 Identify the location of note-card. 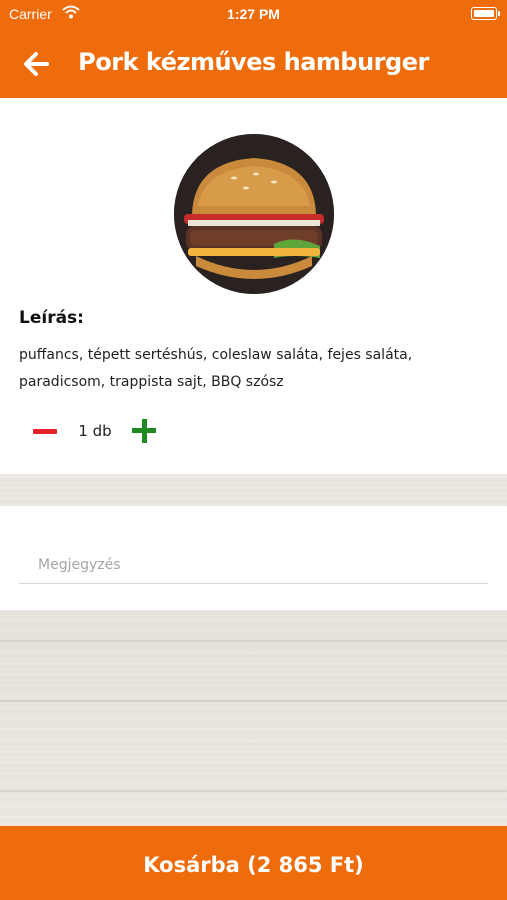
(253, 558).